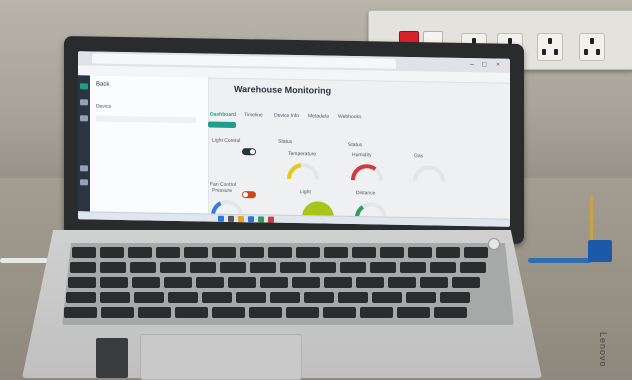 The width and height of the screenshot is (632, 380). I want to click on tab-timeline: Timeline, so click(253, 115).